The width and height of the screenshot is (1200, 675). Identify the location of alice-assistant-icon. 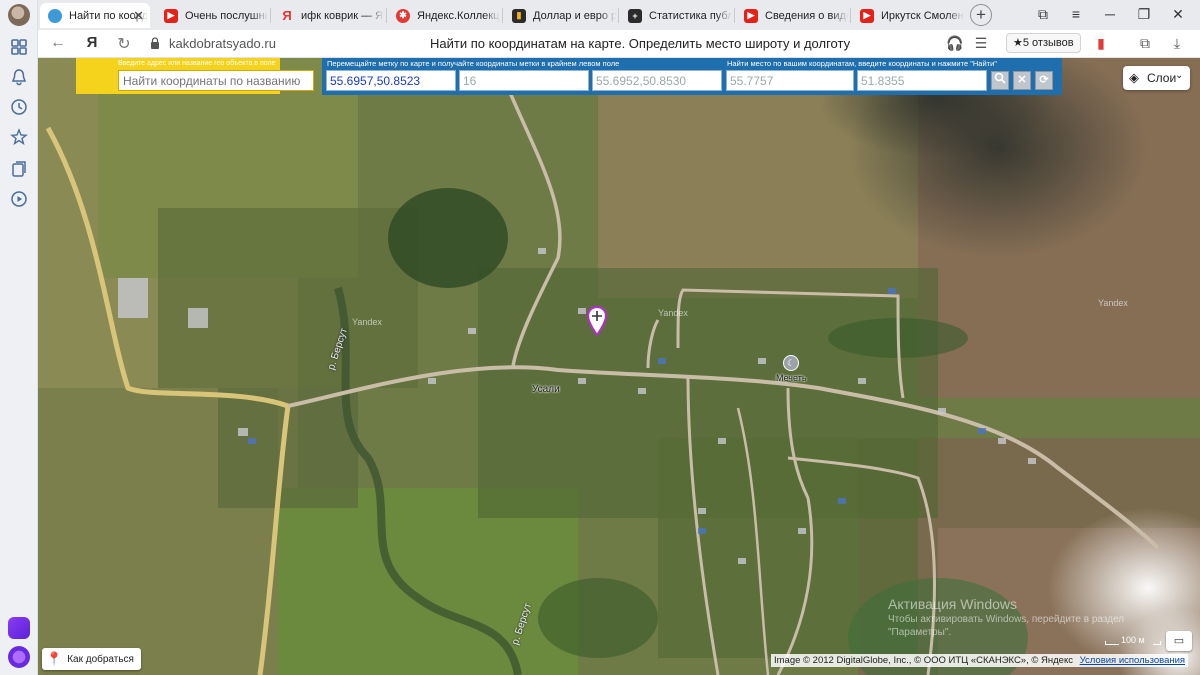
(19, 657).